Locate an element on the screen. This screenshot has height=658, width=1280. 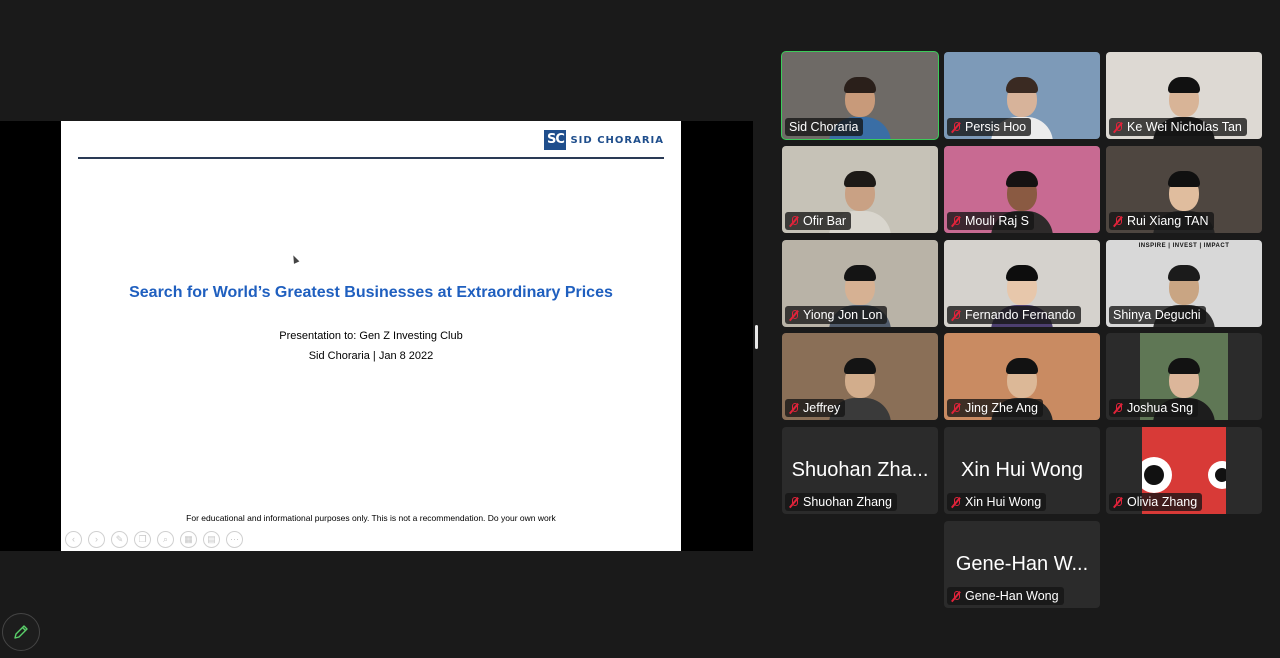
pencil-icon is located at coordinates (21, 632).